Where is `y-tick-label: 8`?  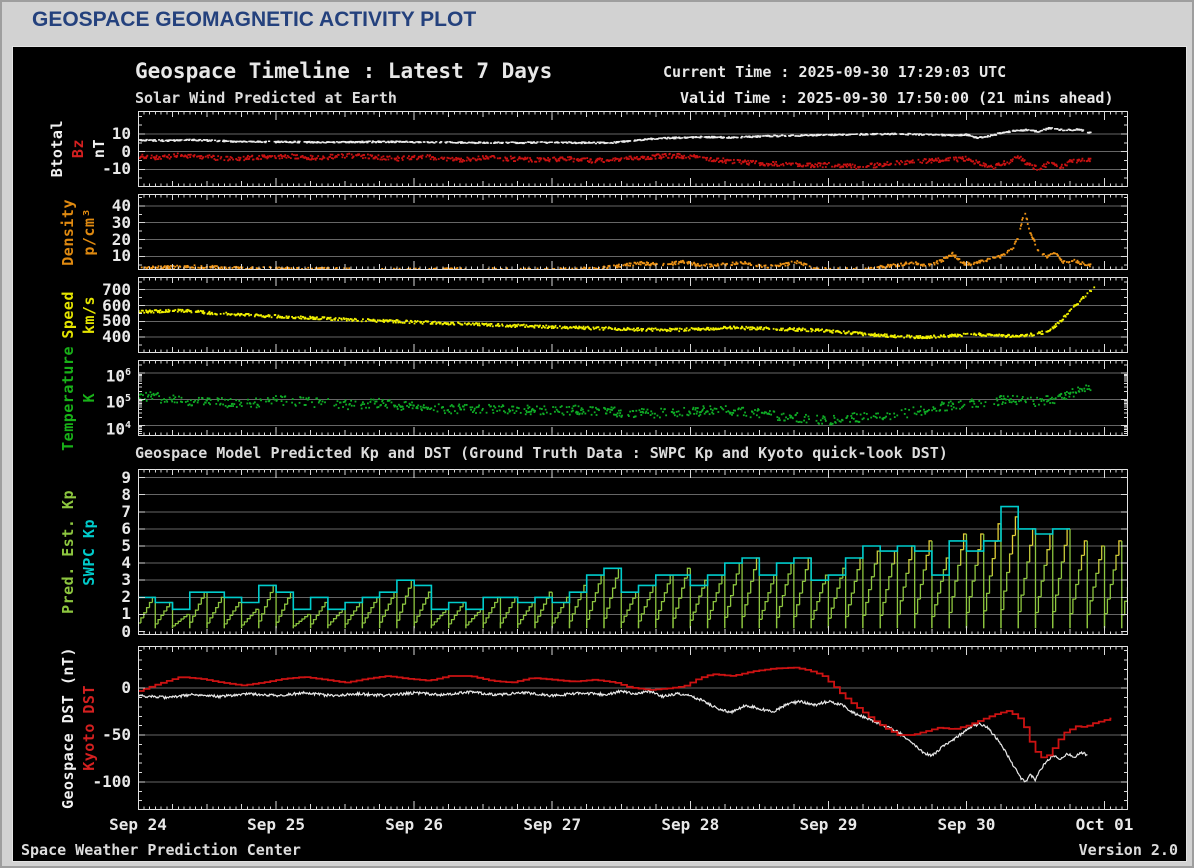 y-tick-label: 8 is located at coordinates (126, 494).